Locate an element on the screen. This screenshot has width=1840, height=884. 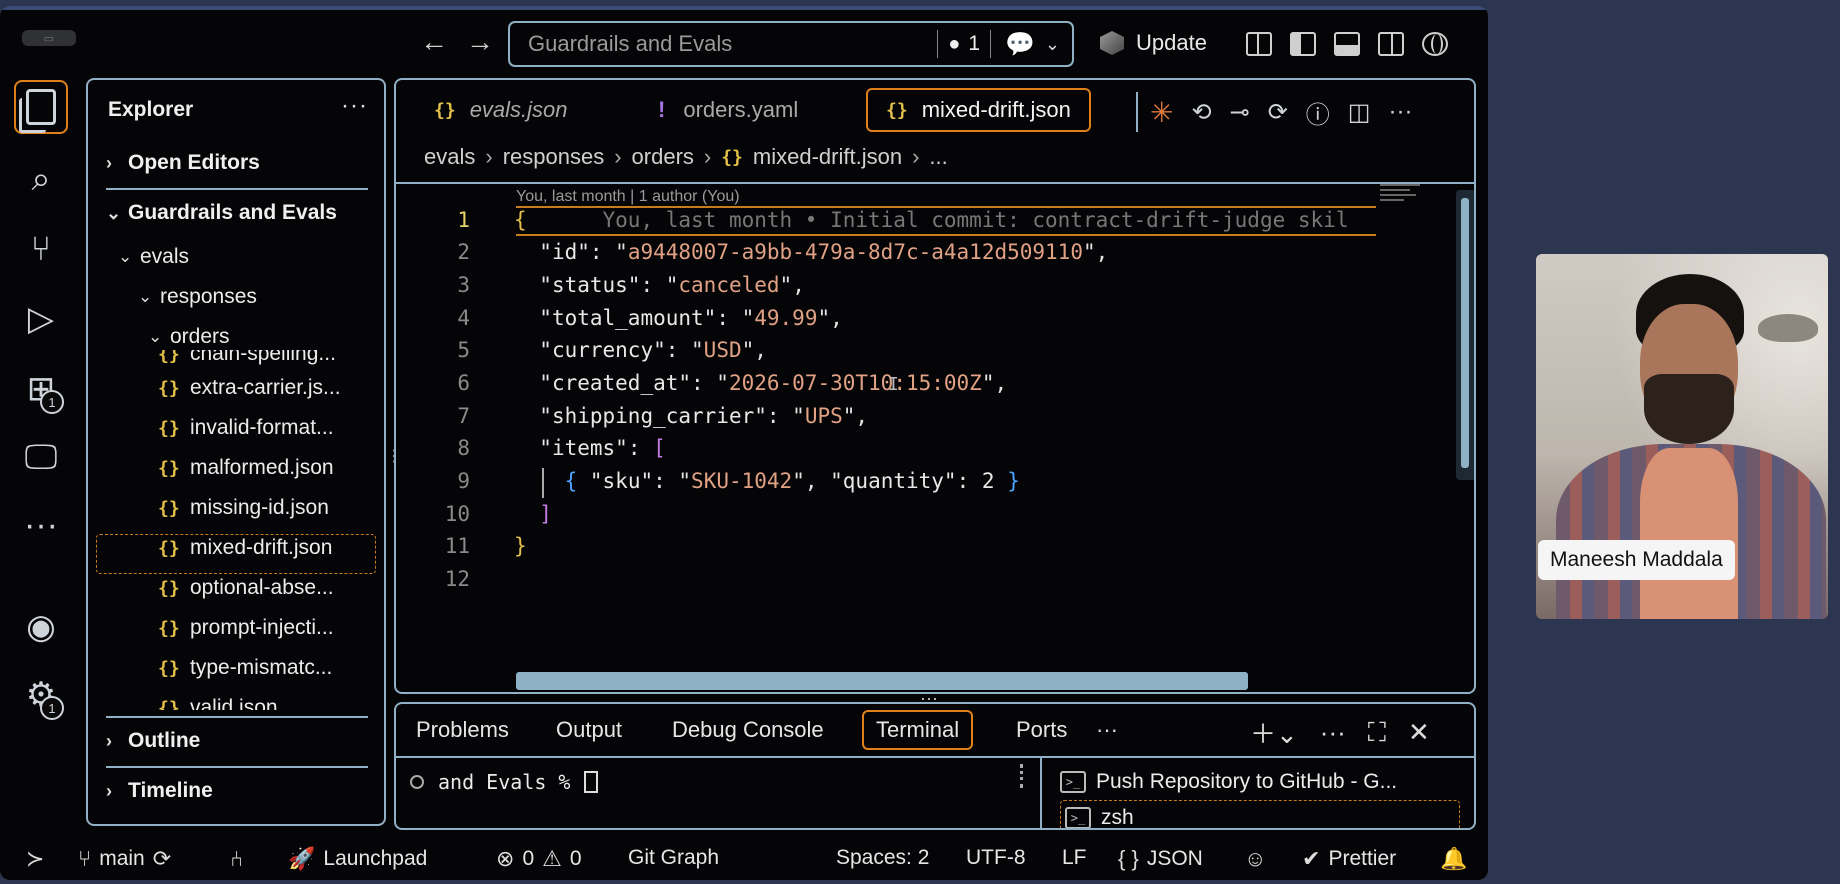
window-controls: ▭ is located at coordinates (49, 38).